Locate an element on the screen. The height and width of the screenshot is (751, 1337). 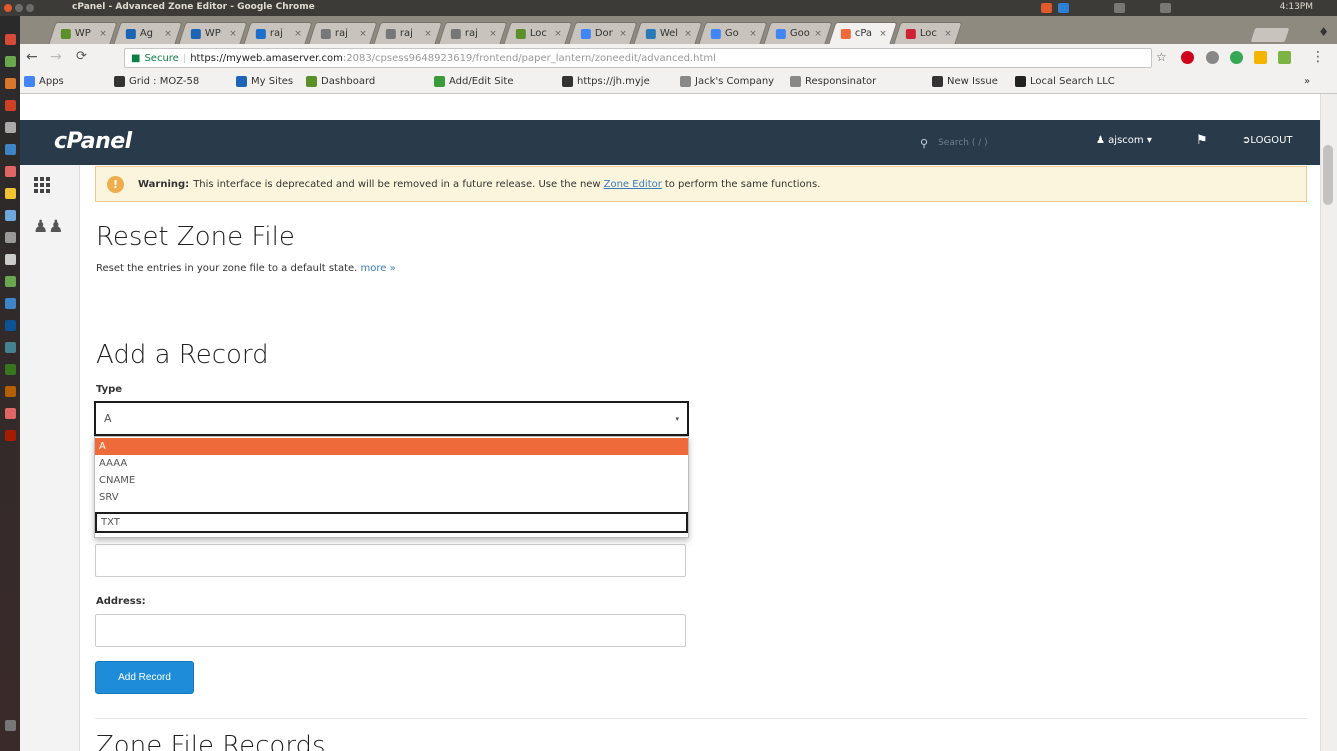
bookmark-item: Responsinator is located at coordinates (833, 81).